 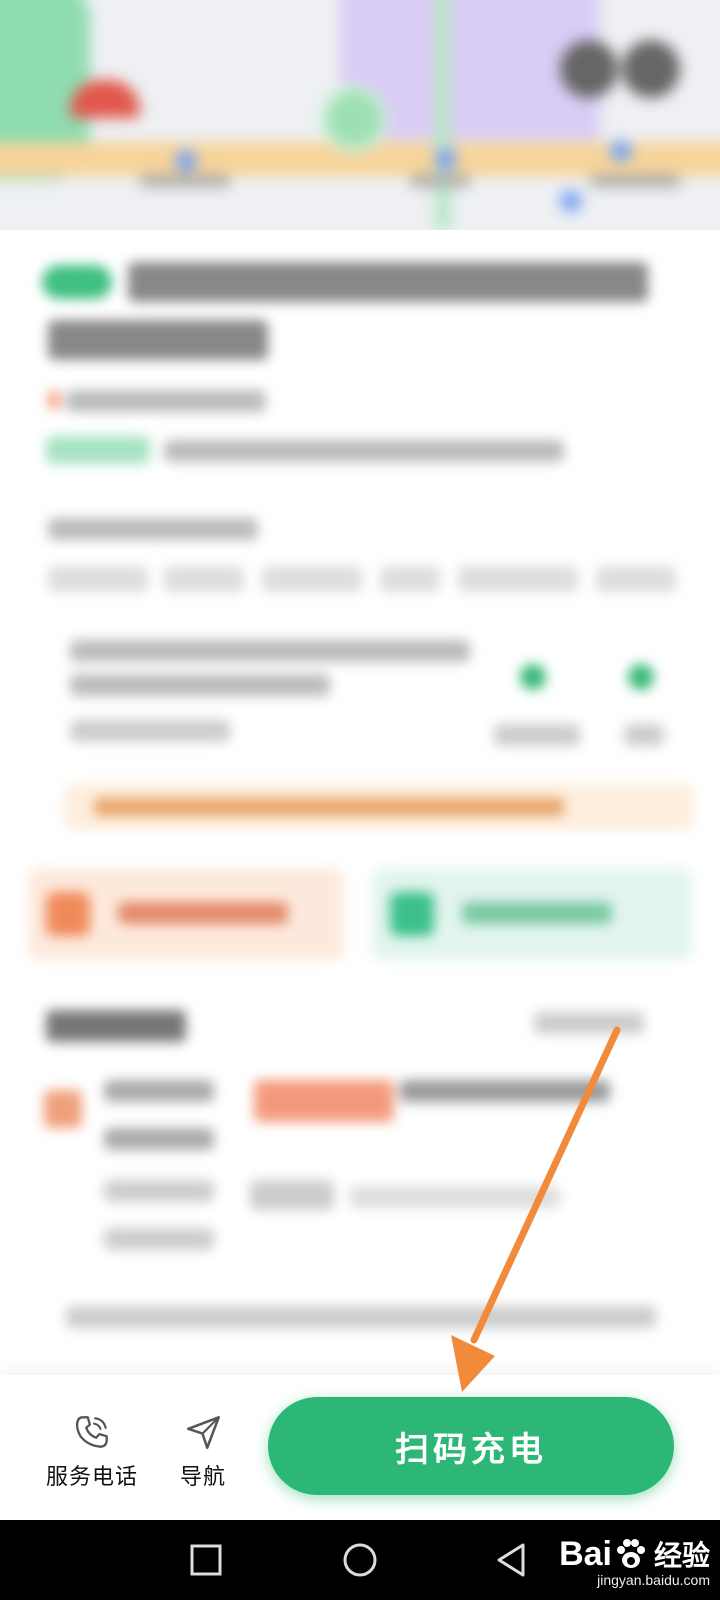 What do you see at coordinates (203, 1477) in the screenshot?
I see `navigate-label: 导航` at bounding box center [203, 1477].